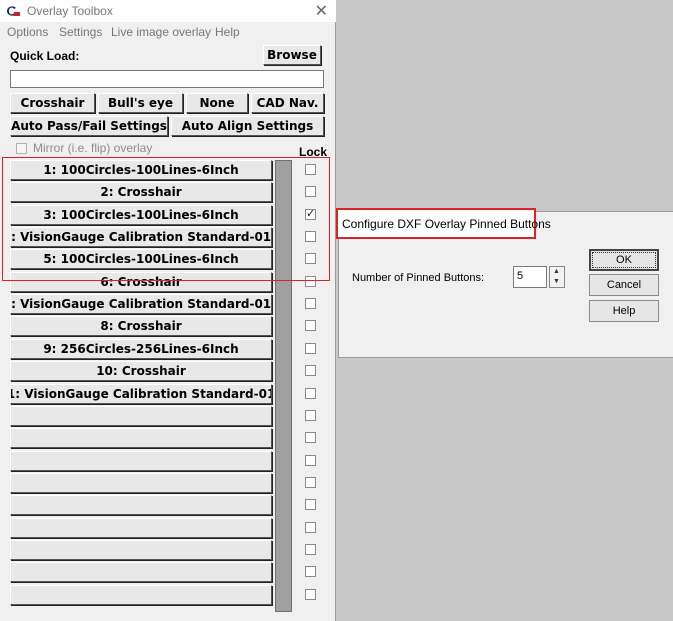  I want to click on menu-bar: Options Settings Live image overlay Help, so click(168, 32).